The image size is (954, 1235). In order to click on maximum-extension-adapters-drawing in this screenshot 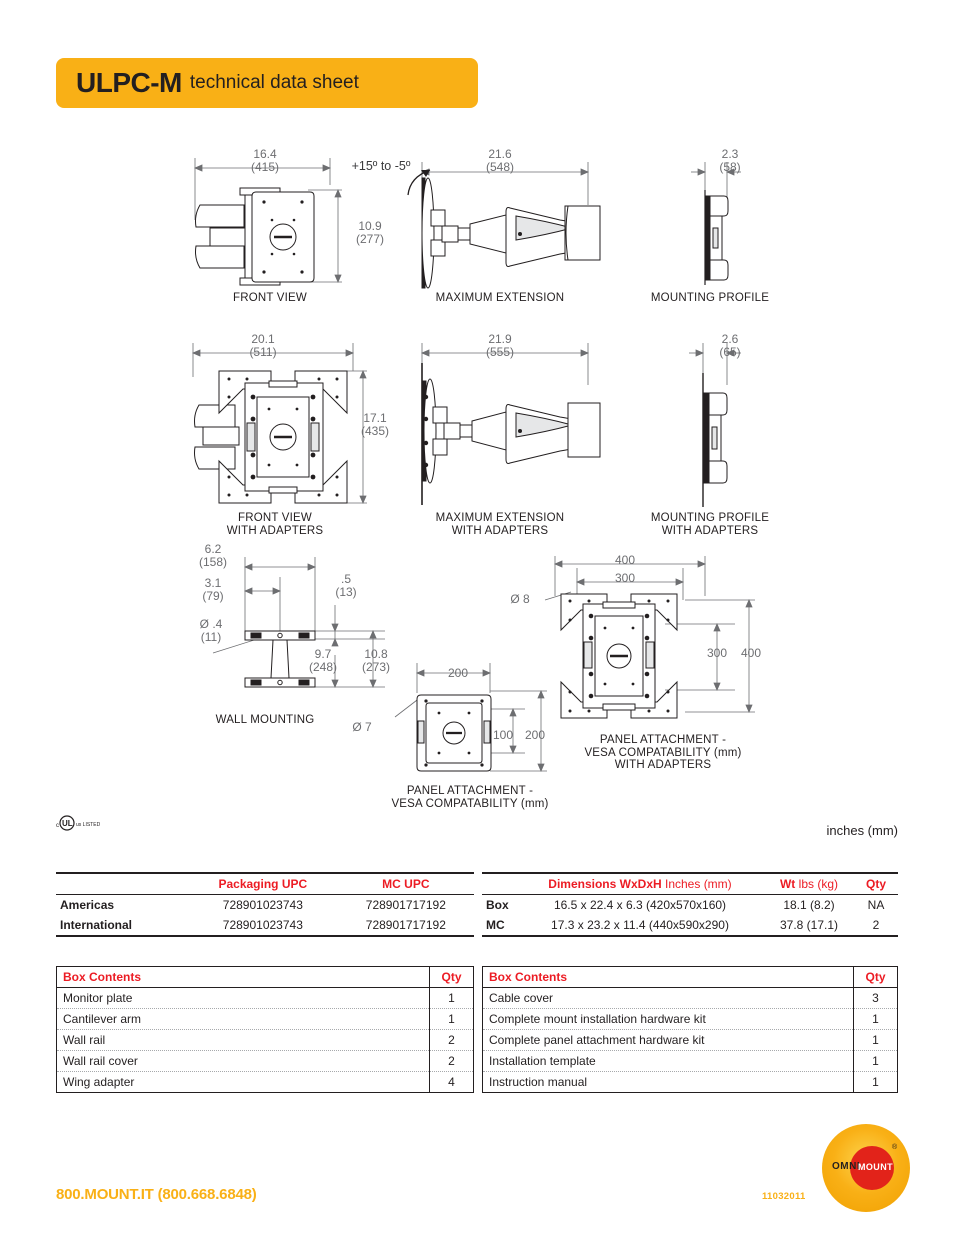, I will do `click(510, 424)`.